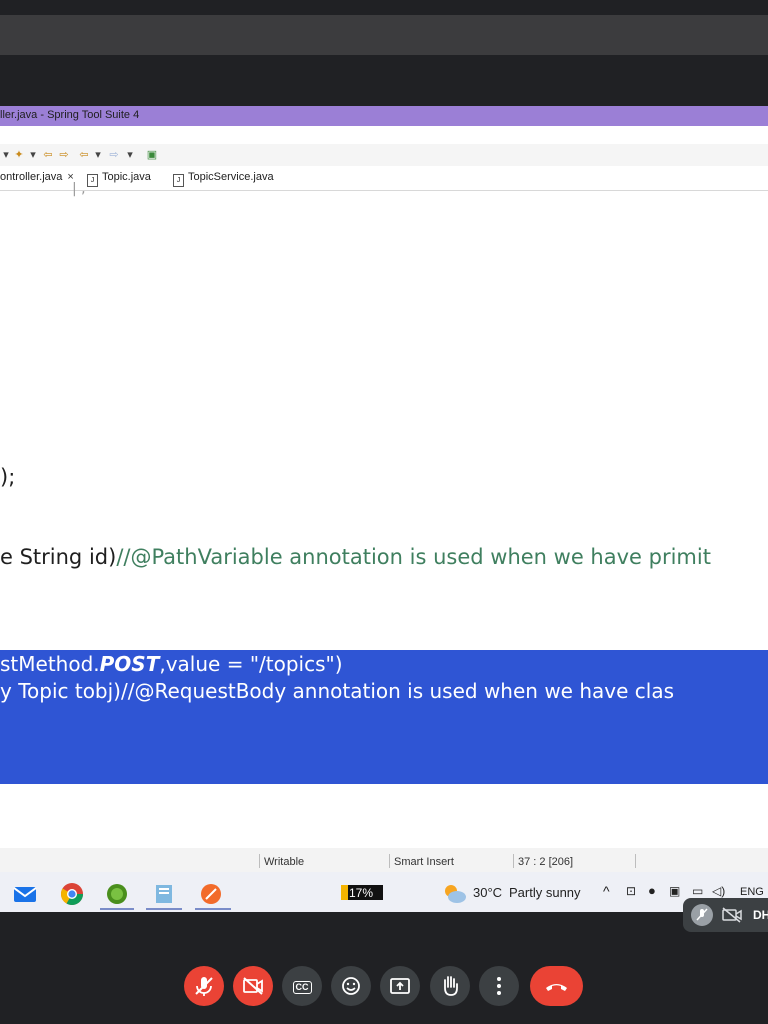 The image size is (768, 1024). What do you see at coordinates (455, 896) in the screenshot?
I see `weather-icon` at bounding box center [455, 896].